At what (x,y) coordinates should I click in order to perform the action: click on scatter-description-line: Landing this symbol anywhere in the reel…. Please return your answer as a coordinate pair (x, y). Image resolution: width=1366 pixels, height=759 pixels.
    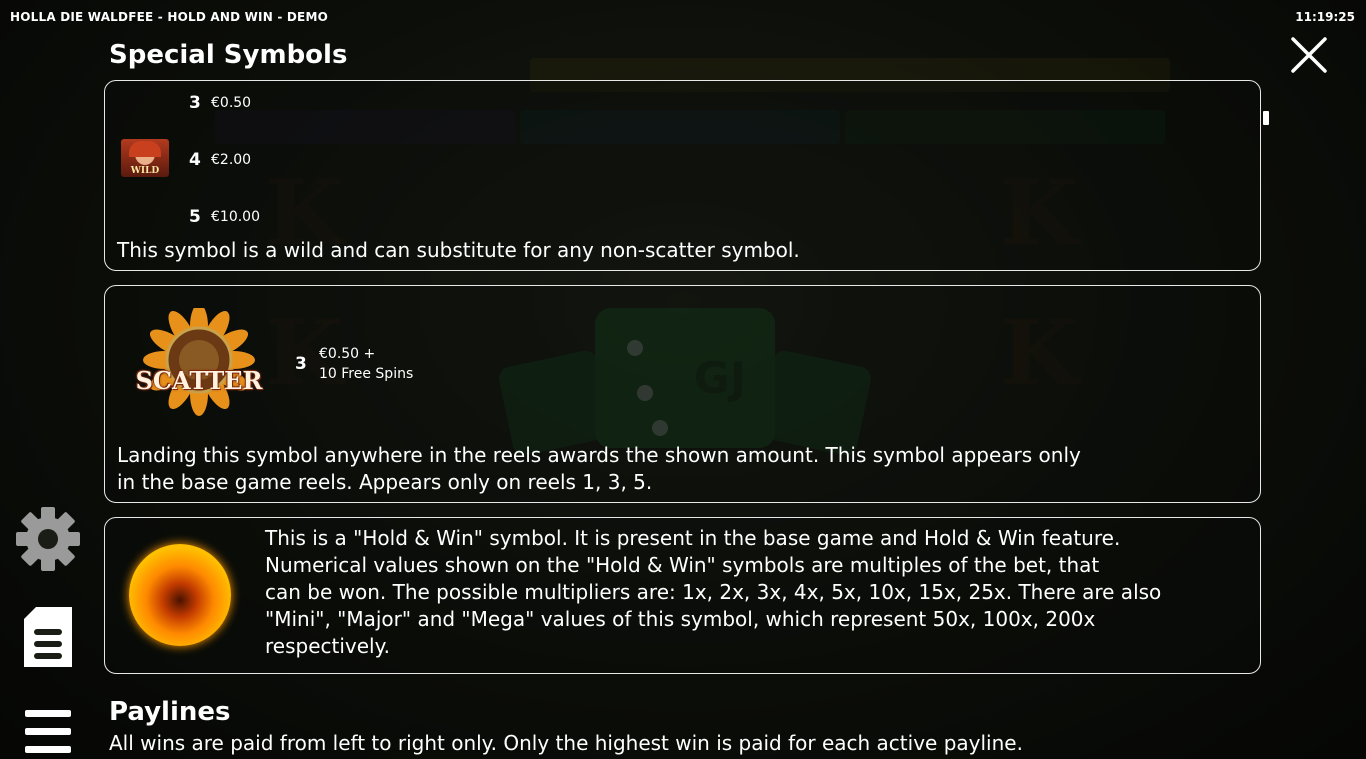
    Looking at the image, I should click on (599, 455).